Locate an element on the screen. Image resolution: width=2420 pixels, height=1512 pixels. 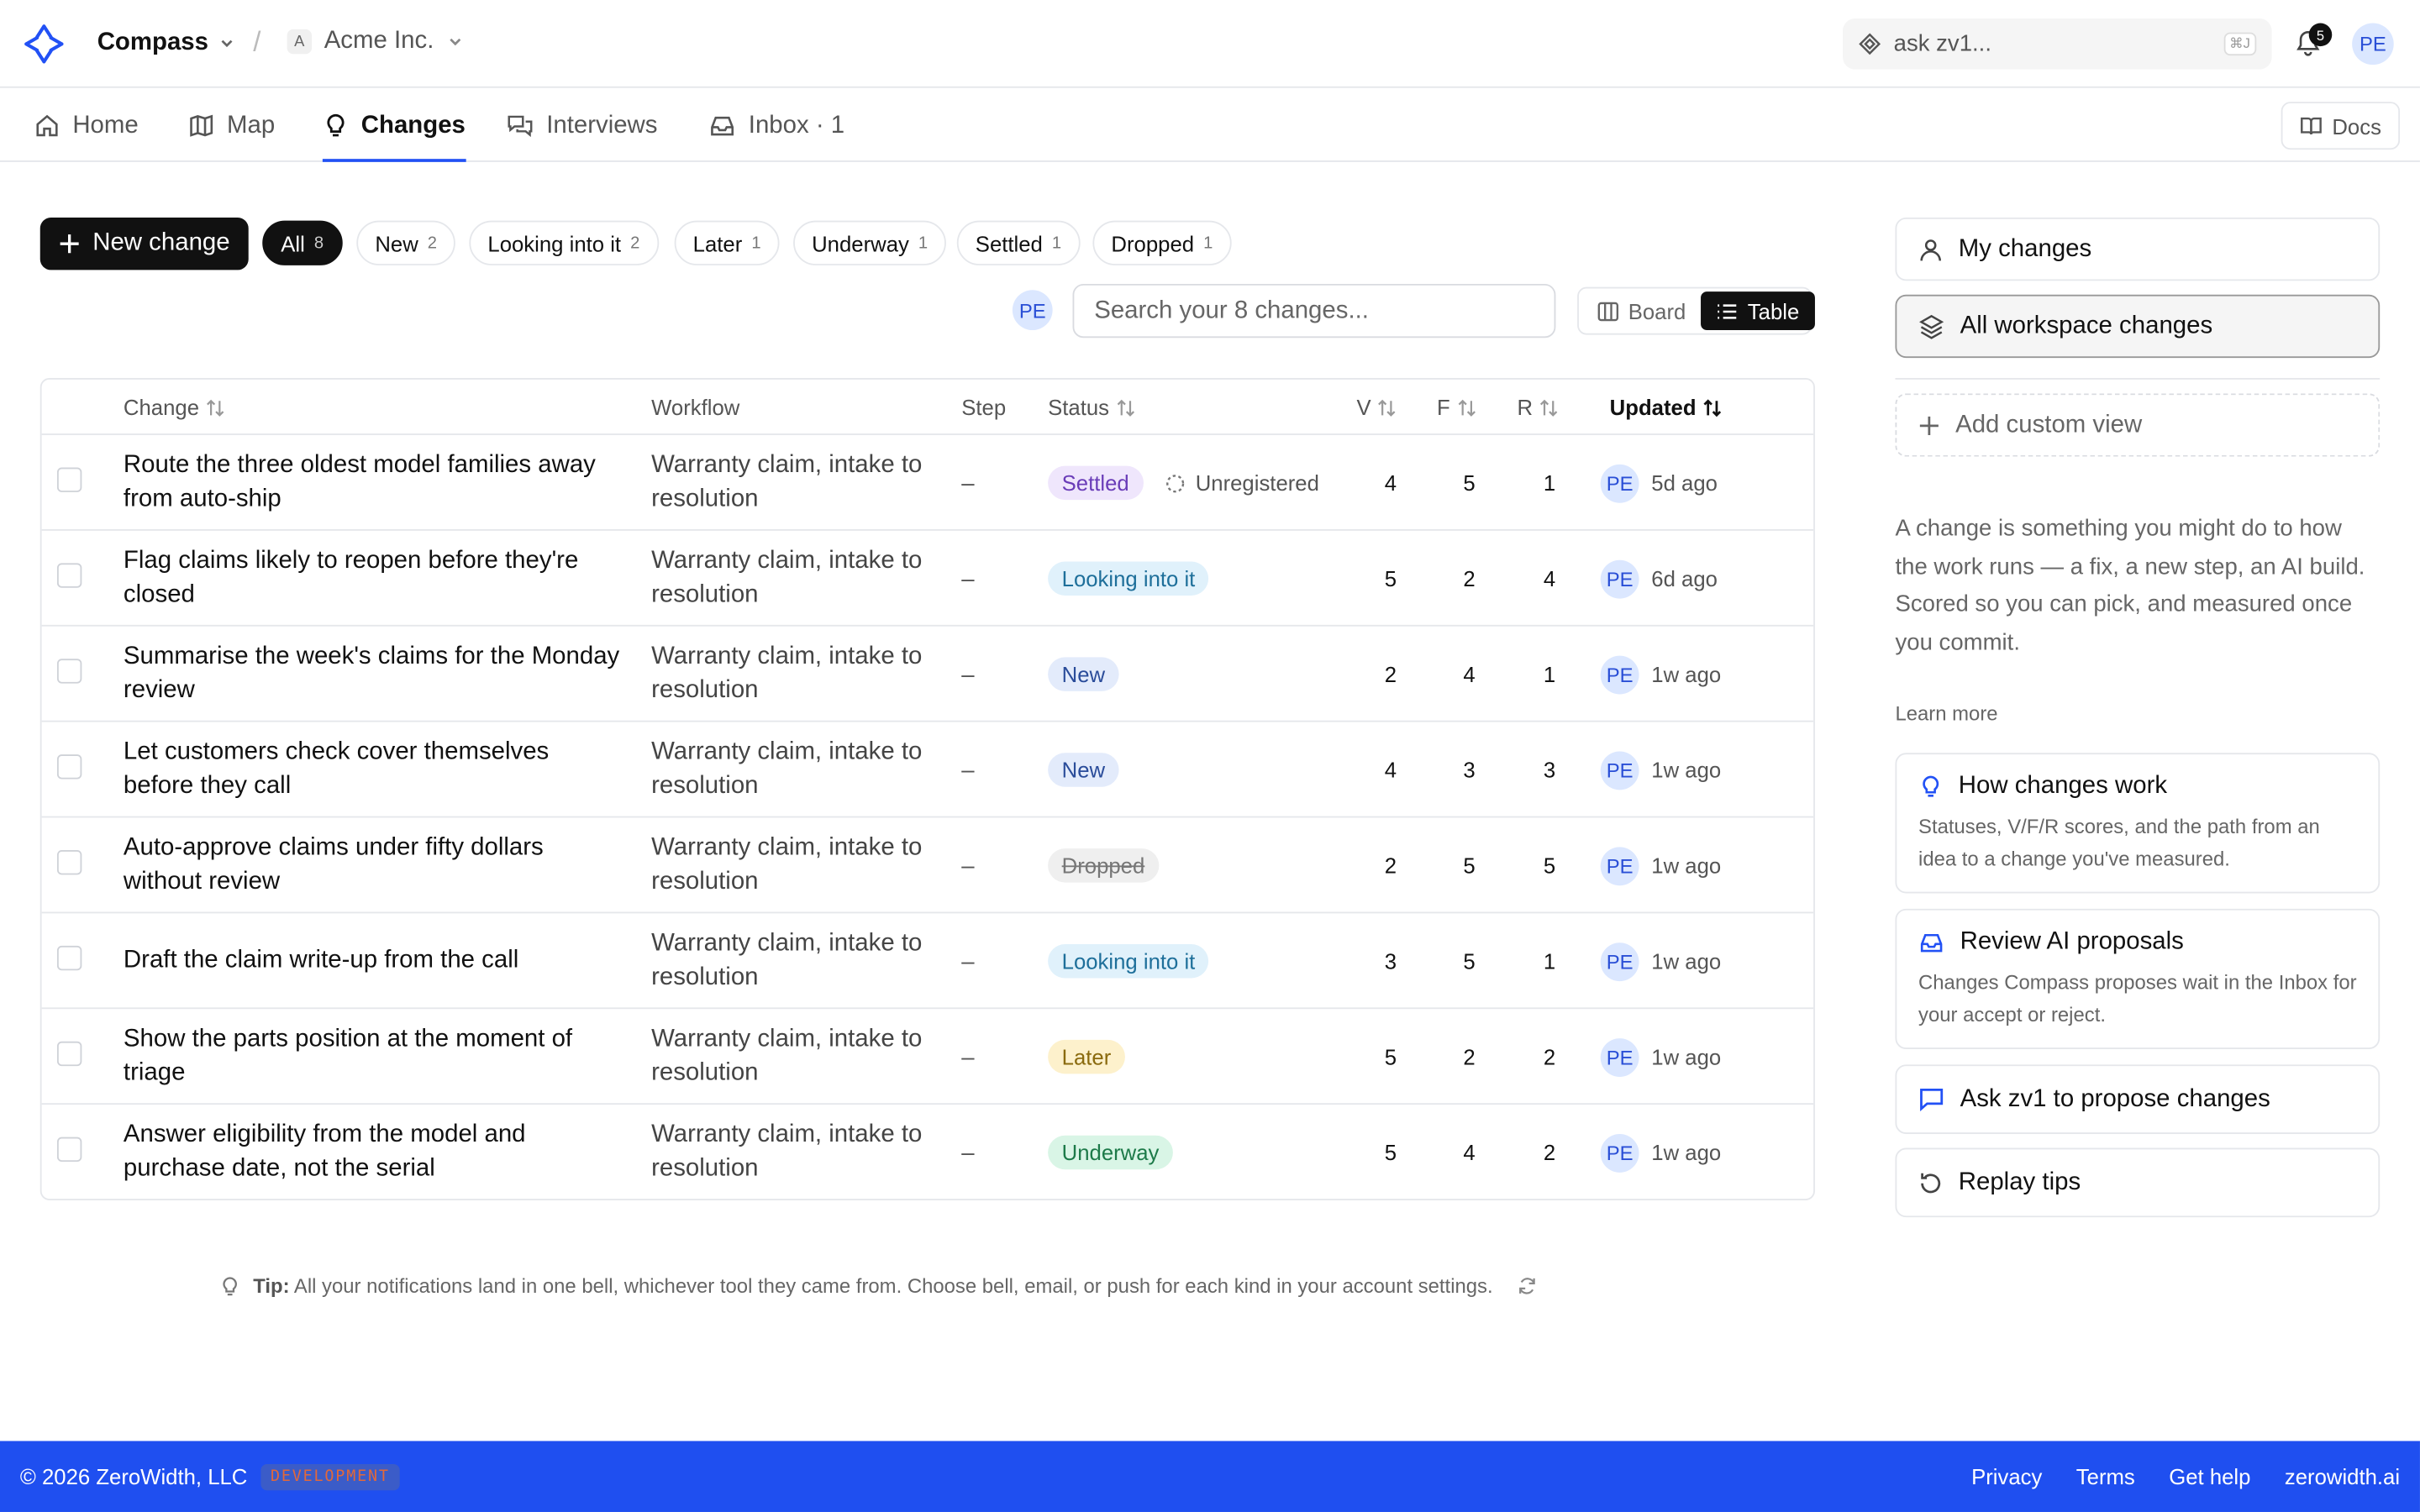
my-changes-view: My changes is located at coordinates (2138, 249).